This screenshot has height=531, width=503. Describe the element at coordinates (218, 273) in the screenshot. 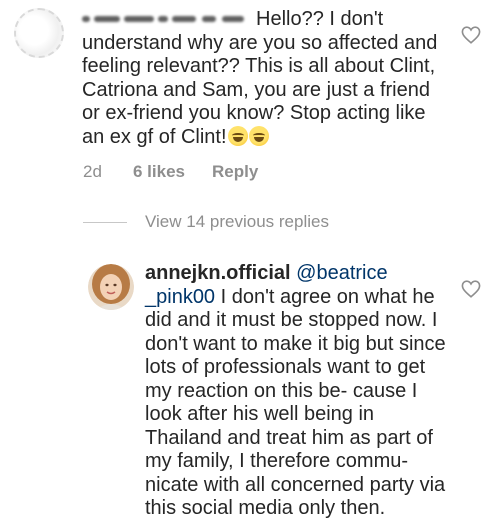

I see `username: annejkn.official` at that location.